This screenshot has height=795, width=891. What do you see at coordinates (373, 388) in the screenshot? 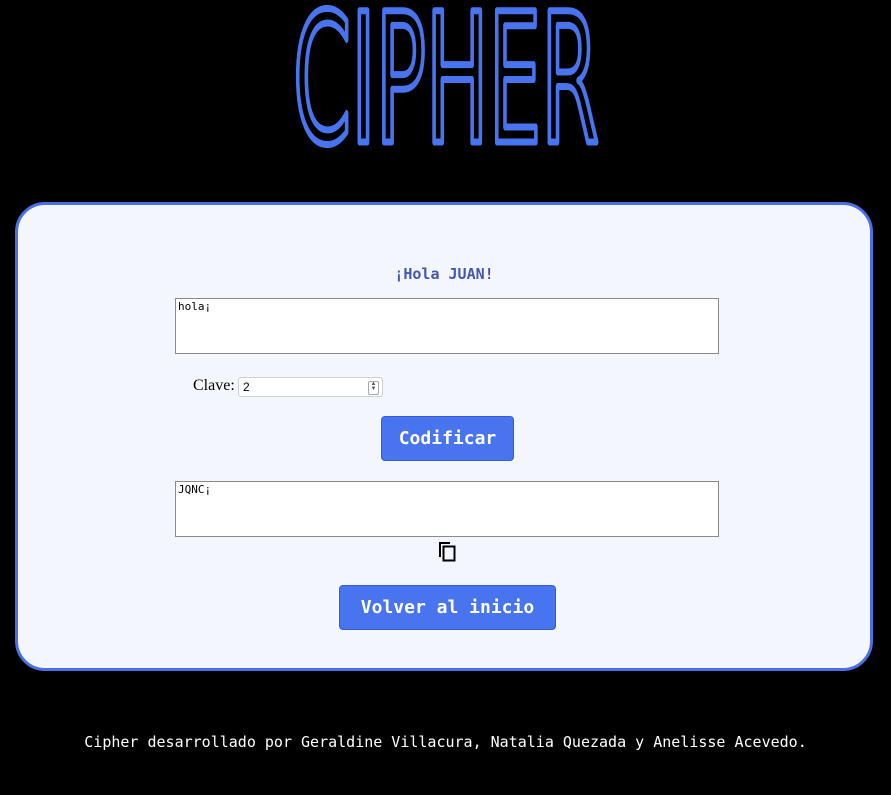
I see `spinner-icon: ▲ ▼` at bounding box center [373, 388].